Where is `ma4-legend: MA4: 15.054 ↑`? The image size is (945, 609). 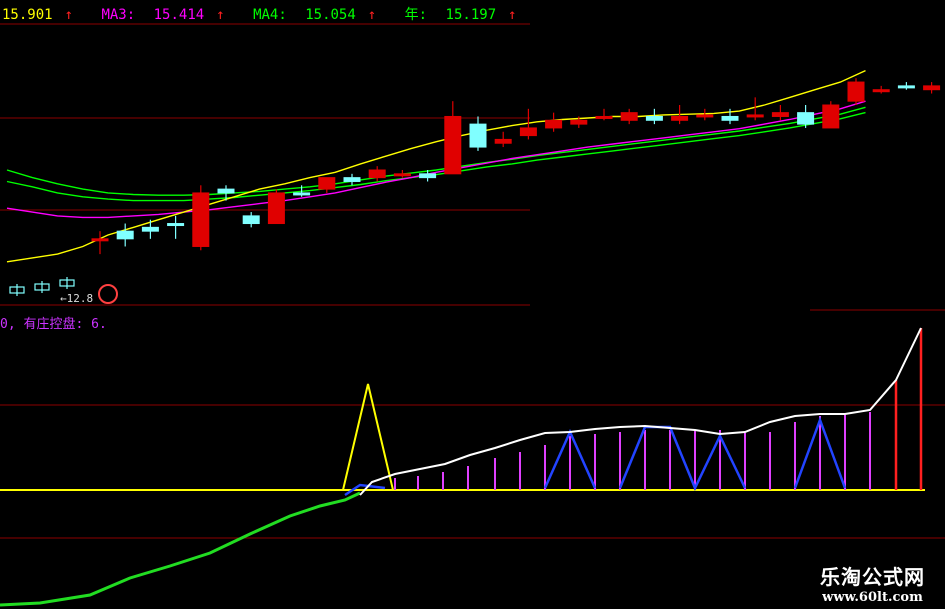
ma4-legend: MA4: 15.054 ↑ is located at coordinates (315, 15).